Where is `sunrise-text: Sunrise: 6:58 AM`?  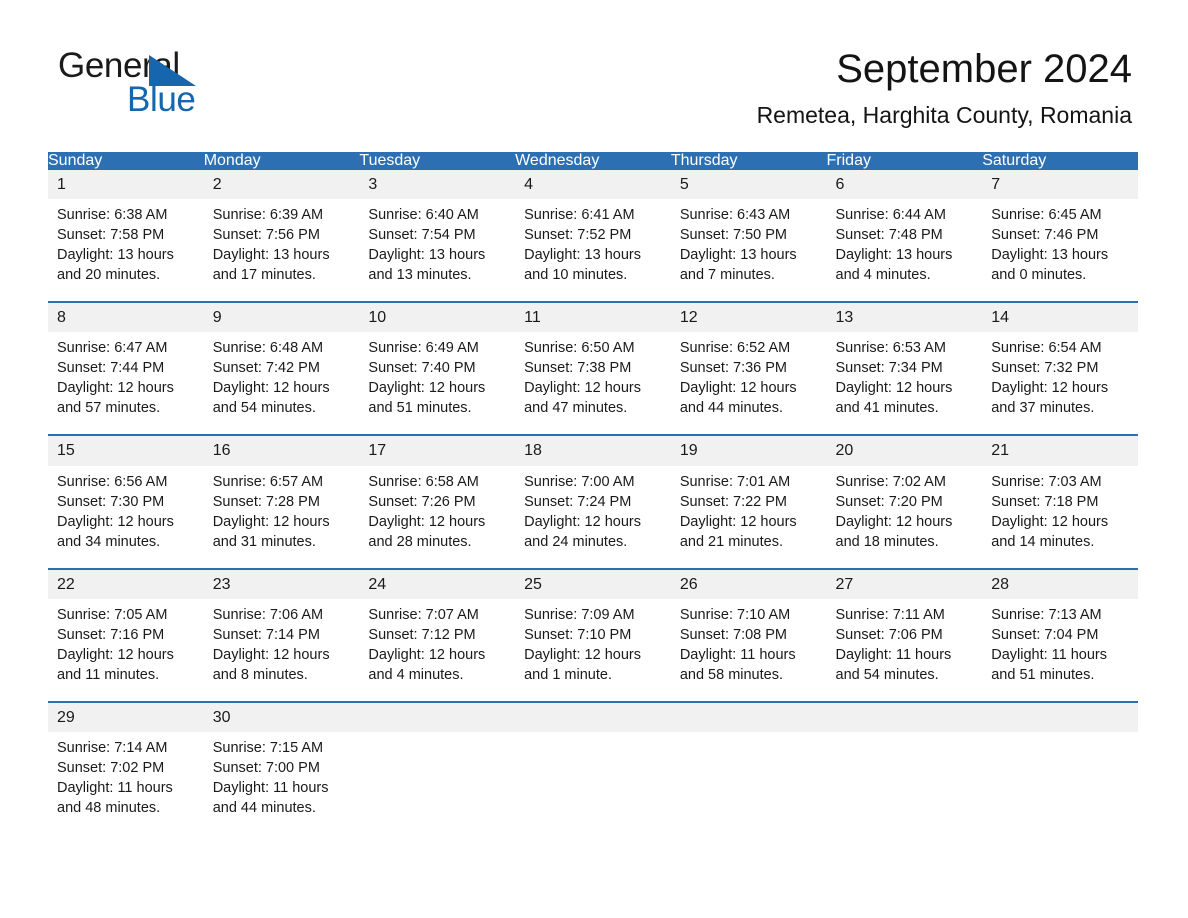
sunrise-text: Sunrise: 6:58 AM is located at coordinates (423, 481).